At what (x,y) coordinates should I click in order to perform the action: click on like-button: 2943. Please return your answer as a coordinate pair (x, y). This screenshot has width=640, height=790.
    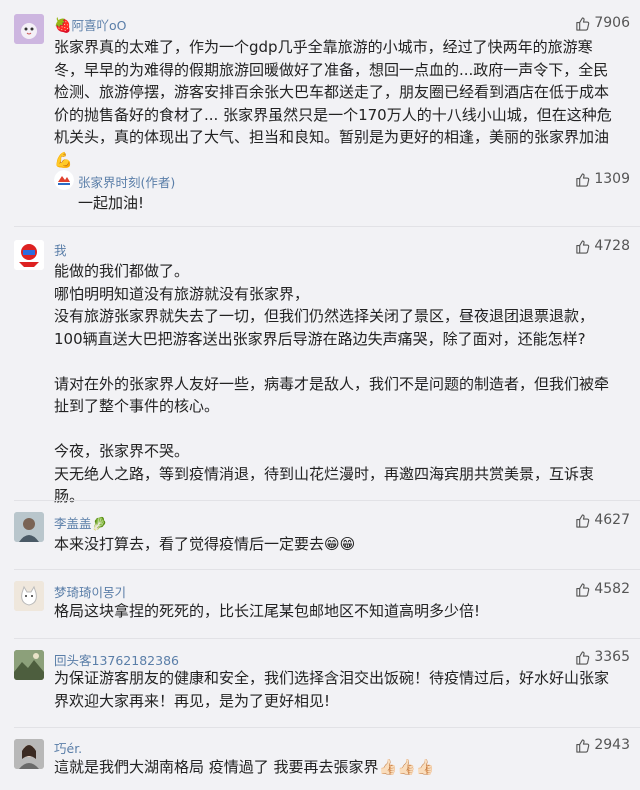
    Looking at the image, I should click on (602, 745).